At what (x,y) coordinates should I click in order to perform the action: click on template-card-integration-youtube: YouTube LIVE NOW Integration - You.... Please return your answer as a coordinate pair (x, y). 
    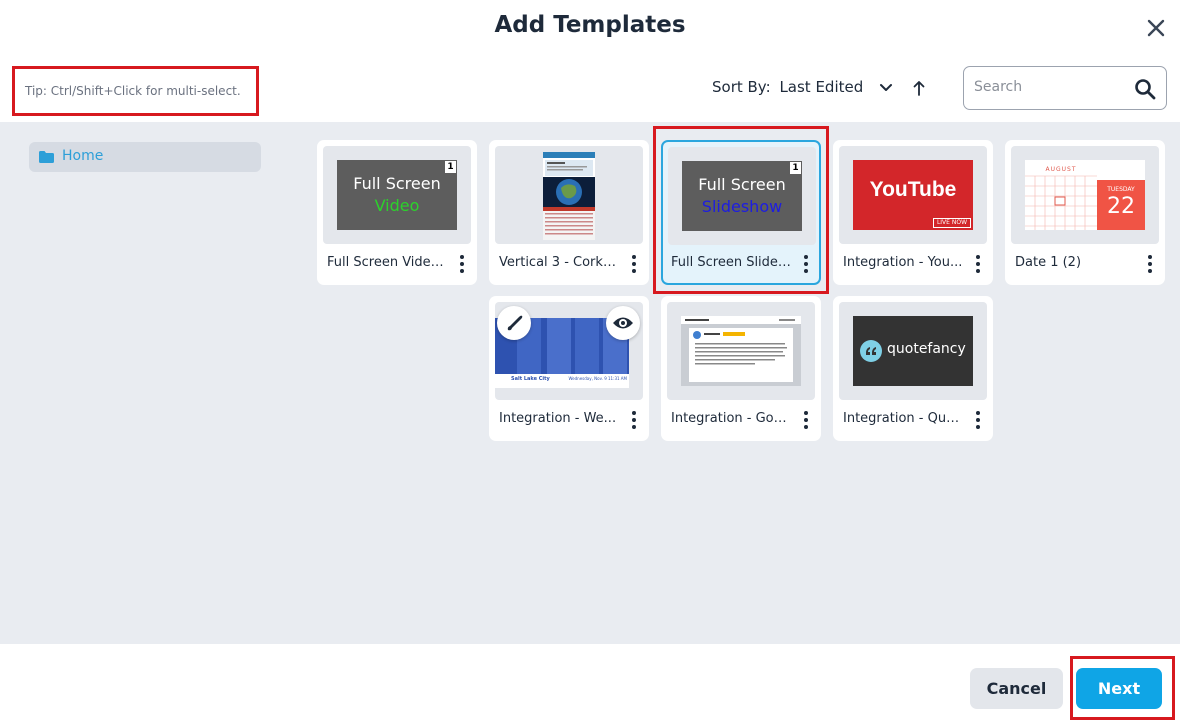
    Looking at the image, I should click on (913, 212).